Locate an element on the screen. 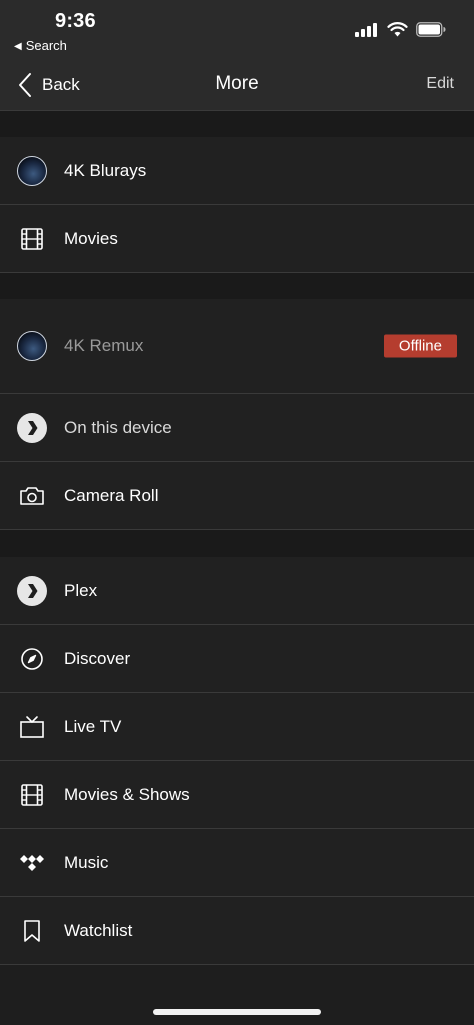 The width and height of the screenshot is (474, 1025). list-item-discover: Discover is located at coordinates (237, 659).